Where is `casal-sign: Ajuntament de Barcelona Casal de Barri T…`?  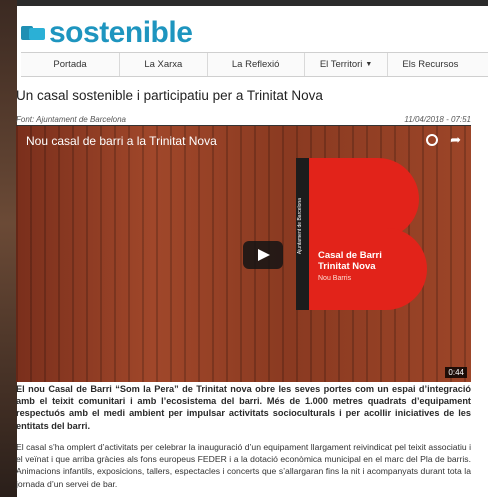 casal-sign: Ajuntament de Barcelona Casal de Barri T… is located at coordinates (361, 234).